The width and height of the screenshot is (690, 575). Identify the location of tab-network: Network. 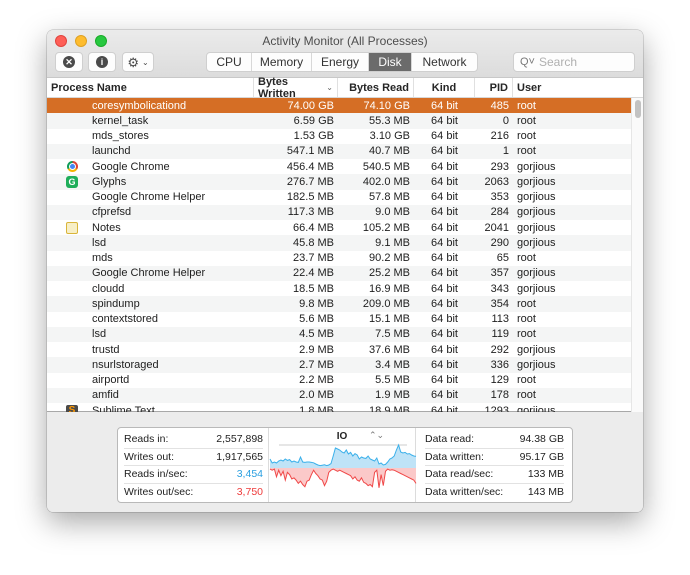
(444, 62).